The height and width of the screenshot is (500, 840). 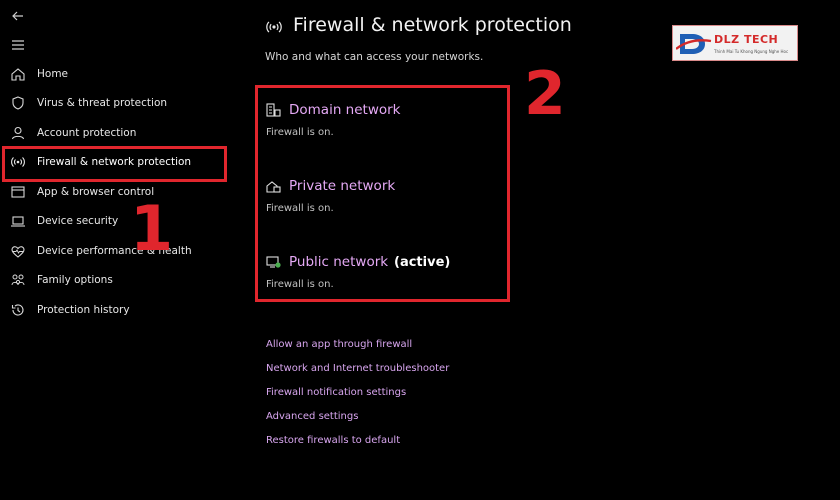 I want to click on person-icon, so click(x=18, y=133).